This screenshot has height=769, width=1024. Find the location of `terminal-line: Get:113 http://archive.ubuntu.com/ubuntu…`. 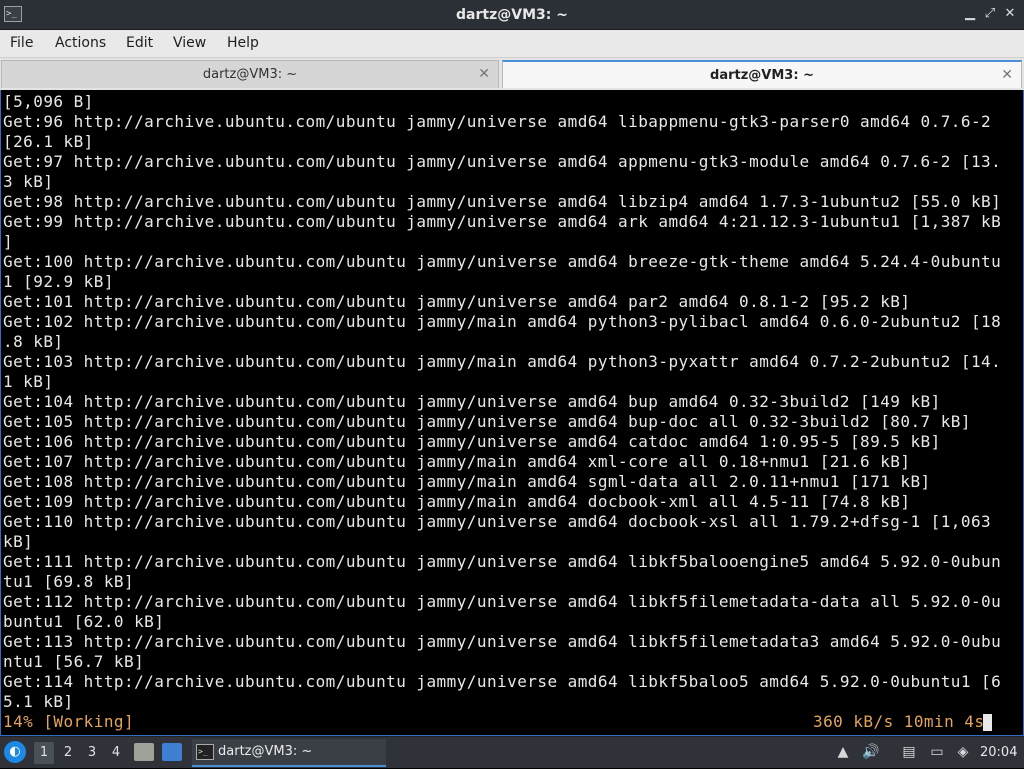

terminal-line: Get:113 http://archive.ubuntu.com/ubuntu… is located at coordinates (502, 641).